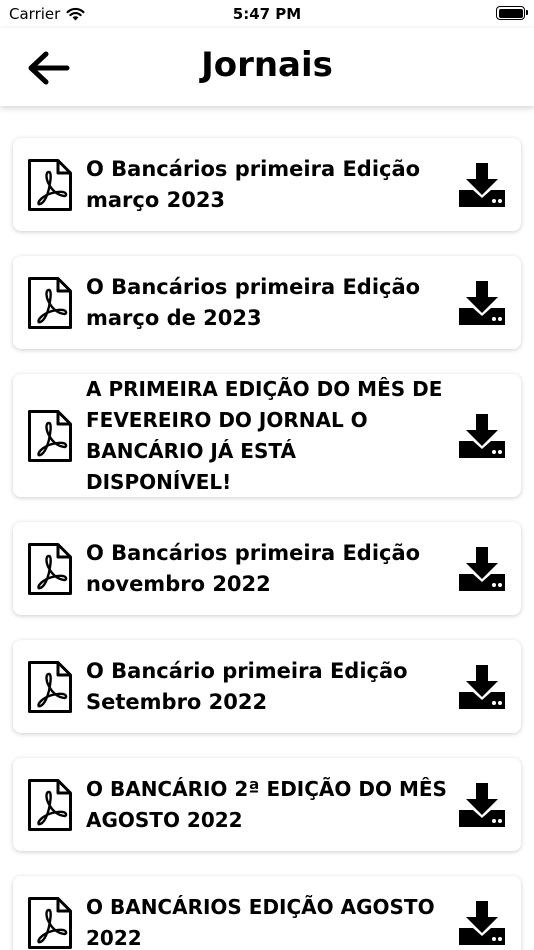 The image size is (534, 950). I want to click on battery-icon, so click(512, 13).